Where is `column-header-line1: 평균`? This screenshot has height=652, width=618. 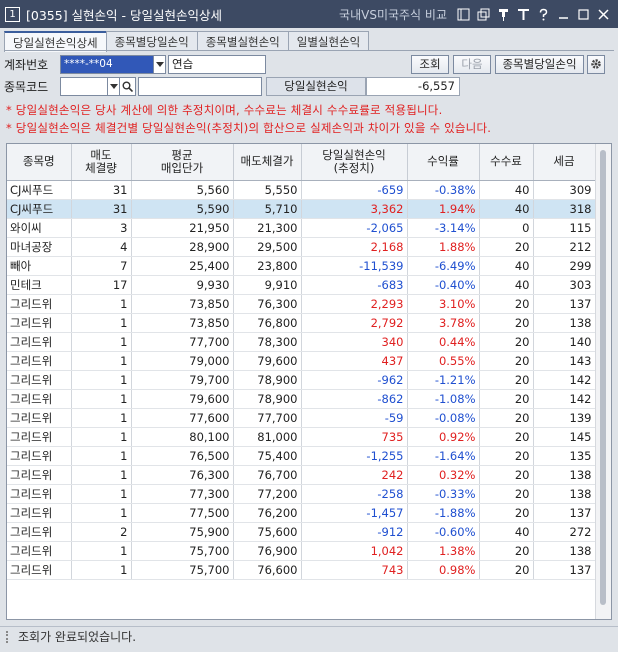
column-header-line1: 평균 is located at coordinates (182, 154).